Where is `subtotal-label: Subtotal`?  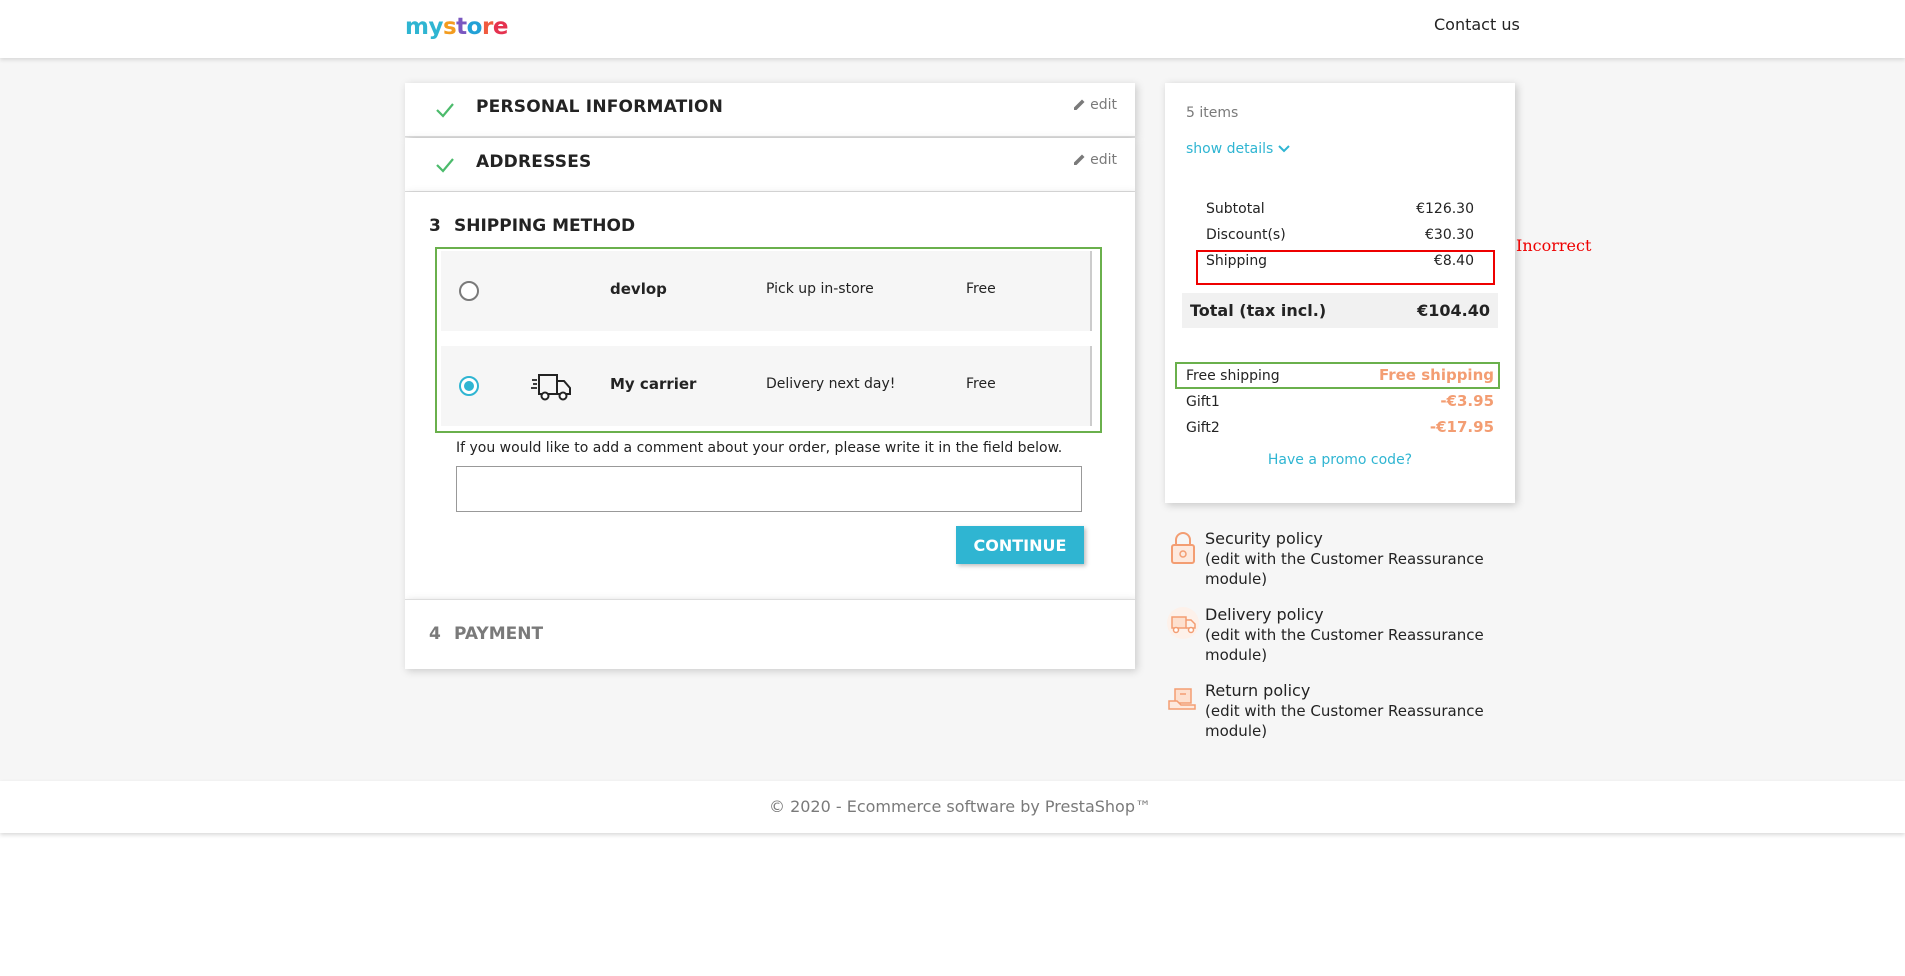 subtotal-label: Subtotal is located at coordinates (1235, 209).